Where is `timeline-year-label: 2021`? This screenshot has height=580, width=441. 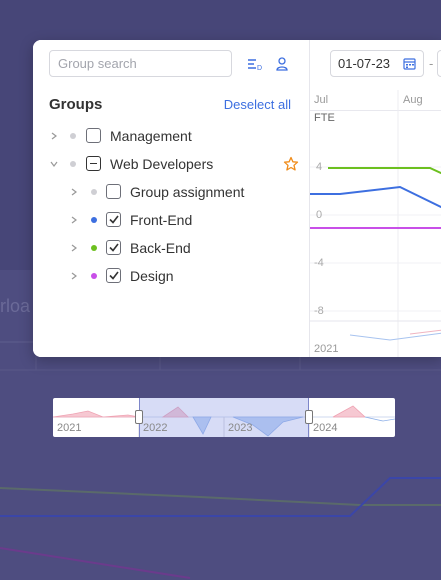
timeline-year-label: 2021 is located at coordinates (69, 428).